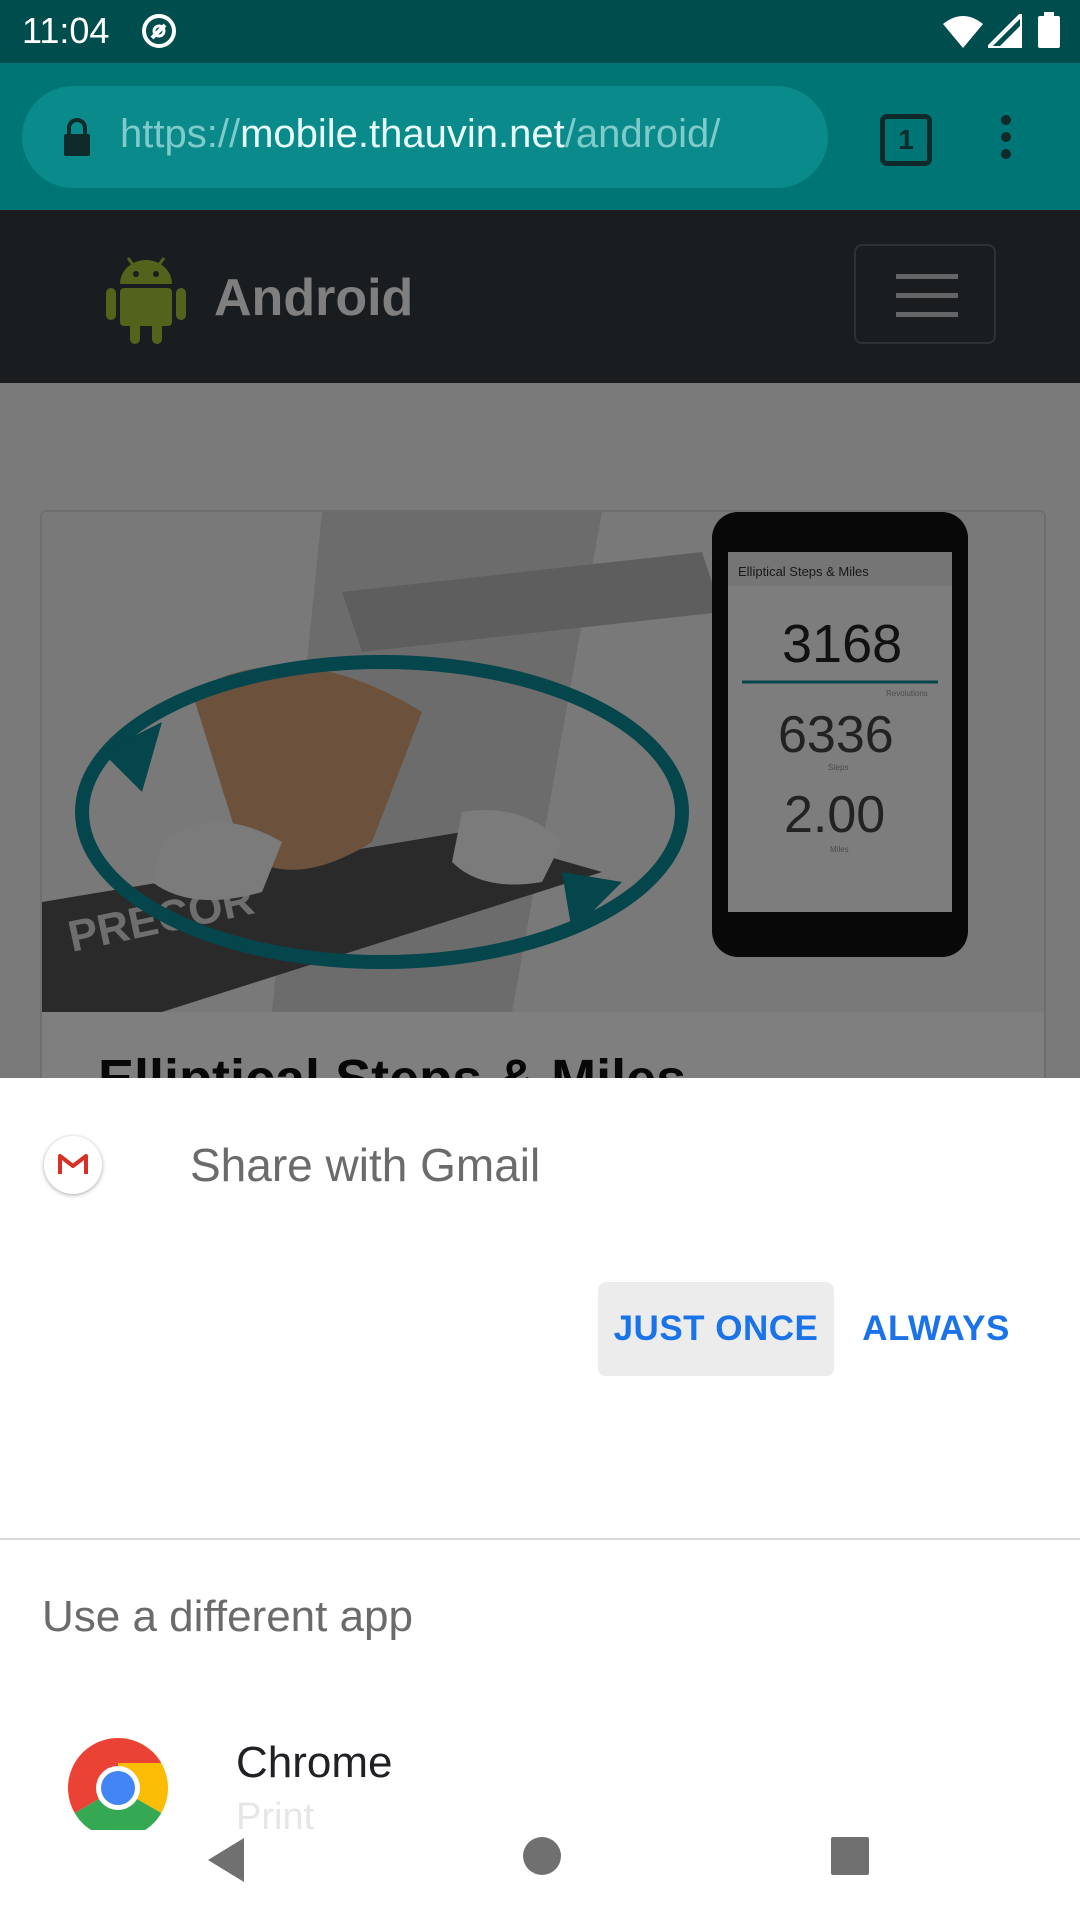 The height and width of the screenshot is (1920, 1080). I want to click on gmail-icon, so click(73, 1165).